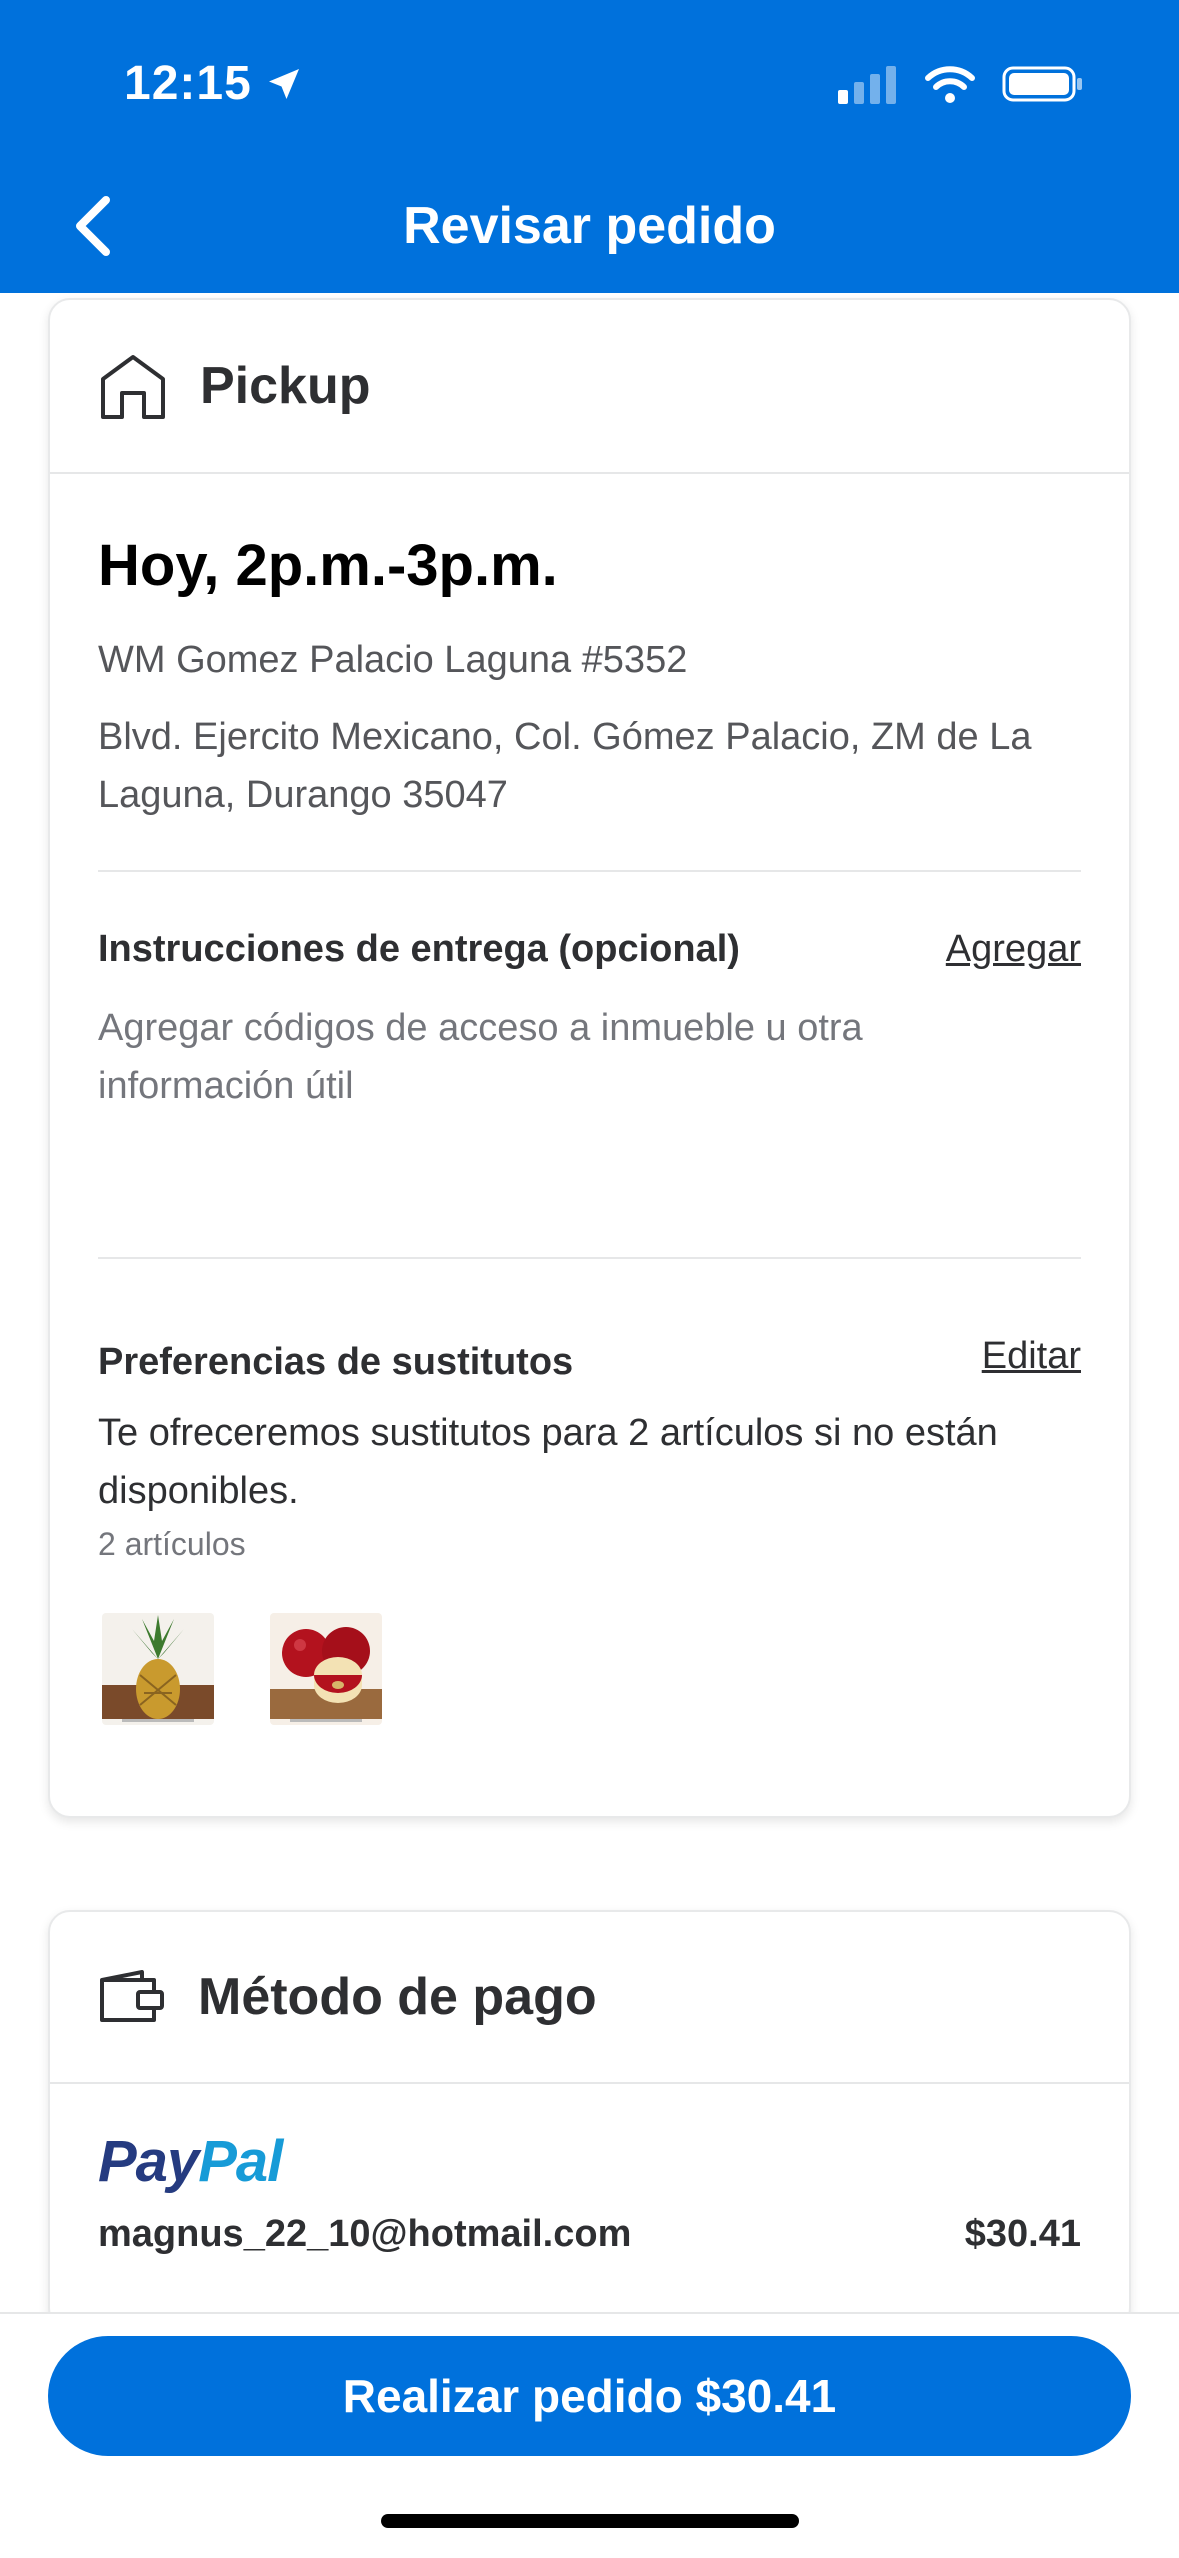 This screenshot has width=1179, height=2558. I want to click on status-time: 12:15, so click(214, 83).